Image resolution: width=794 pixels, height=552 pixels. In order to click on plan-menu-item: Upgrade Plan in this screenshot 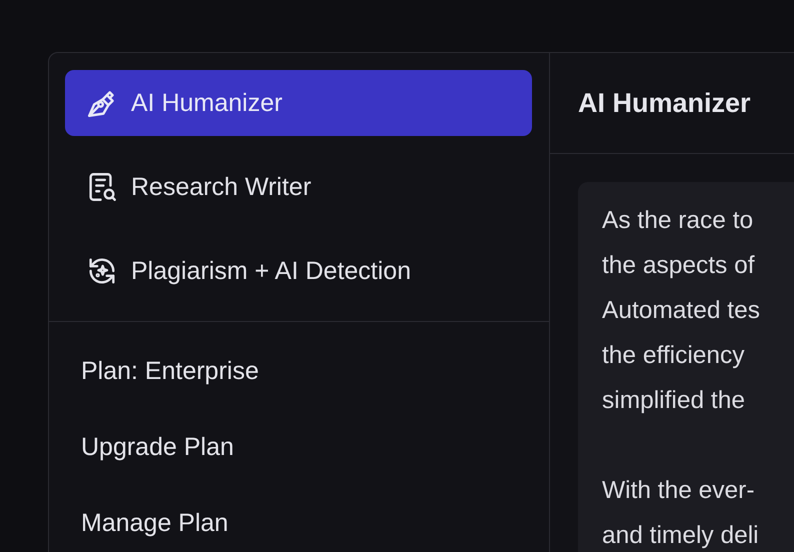, I will do `click(157, 447)`.